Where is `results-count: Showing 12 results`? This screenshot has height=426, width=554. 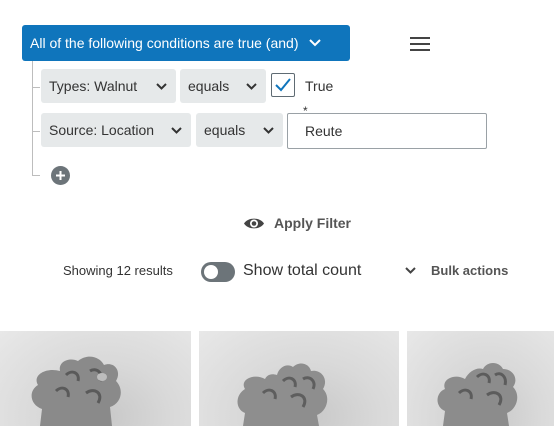 results-count: Showing 12 results is located at coordinates (118, 270).